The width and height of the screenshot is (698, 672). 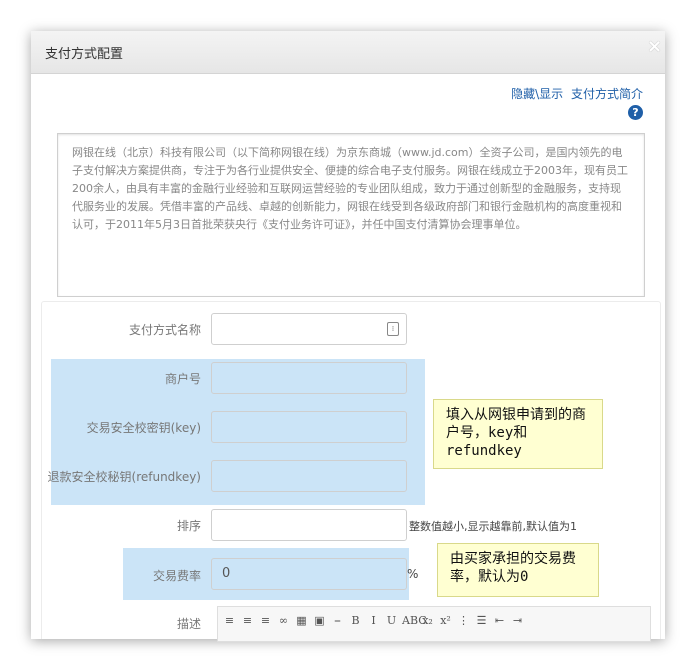 What do you see at coordinates (414, 620) in the screenshot?
I see `toolbar-button: ABC` at bounding box center [414, 620].